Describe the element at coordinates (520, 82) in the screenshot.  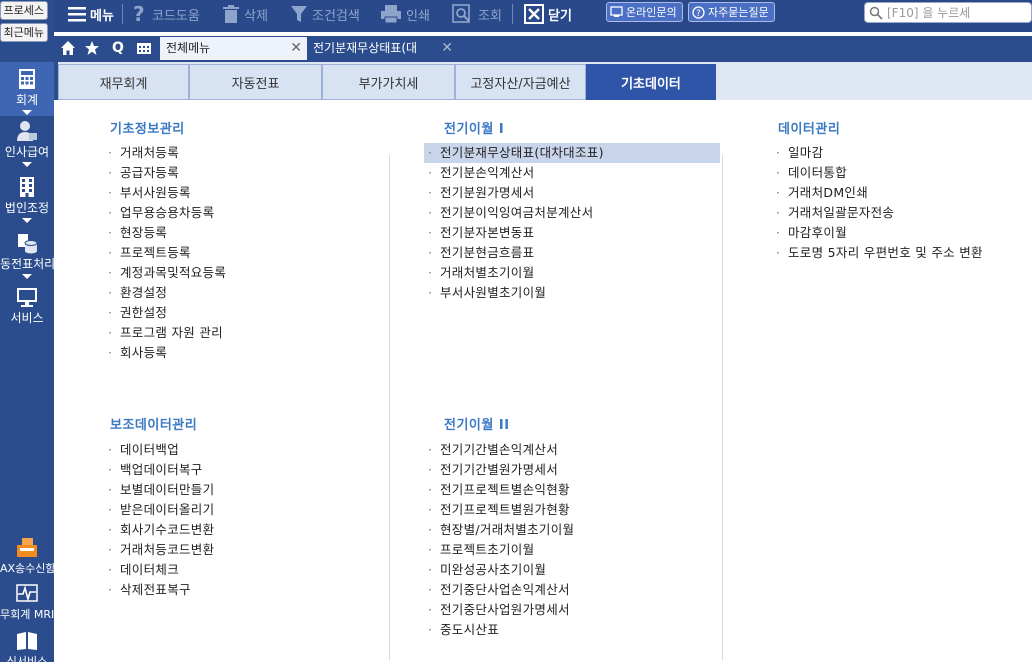
I see `tab-fixed-assets-budget: 고정자산/자금예산` at that location.